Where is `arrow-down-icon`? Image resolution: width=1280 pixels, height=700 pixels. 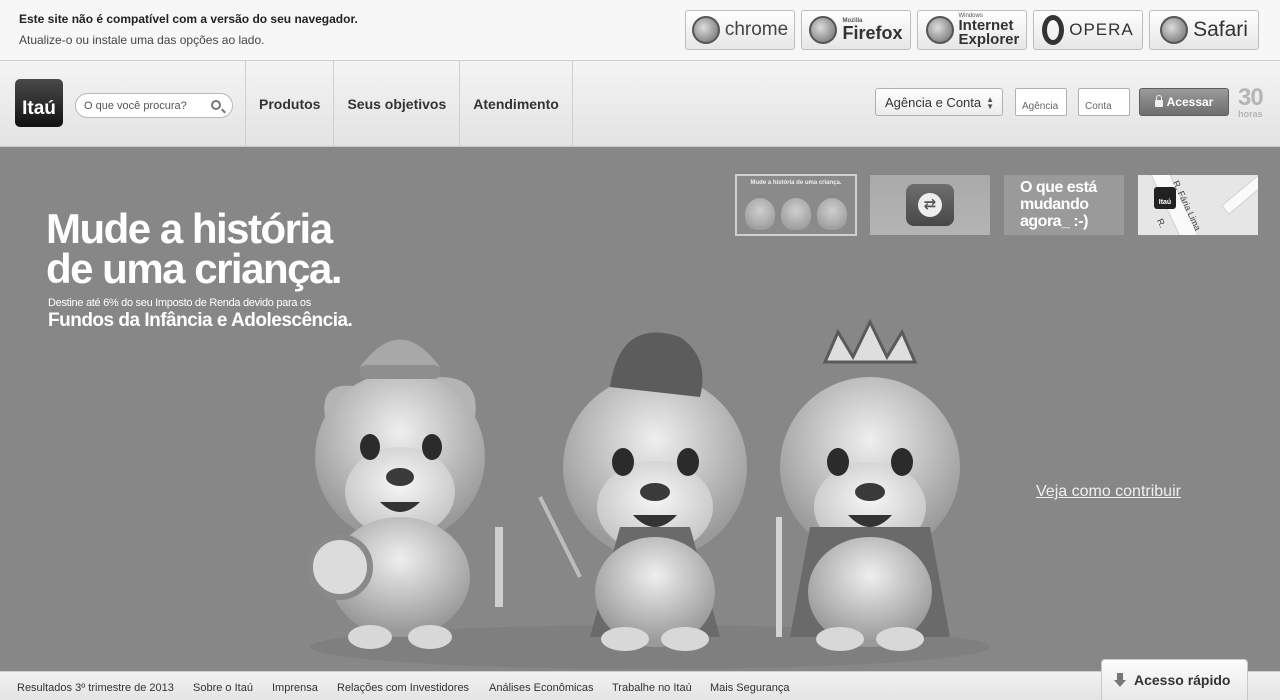
arrow-down-icon is located at coordinates (1120, 680).